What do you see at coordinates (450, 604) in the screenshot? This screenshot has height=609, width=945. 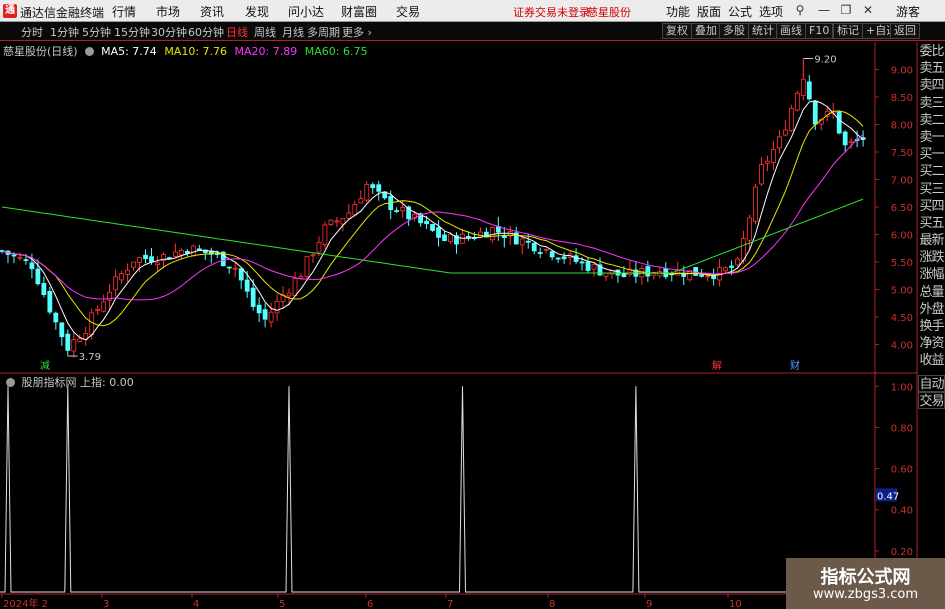 I see `date-tick-label: 7` at bounding box center [450, 604].